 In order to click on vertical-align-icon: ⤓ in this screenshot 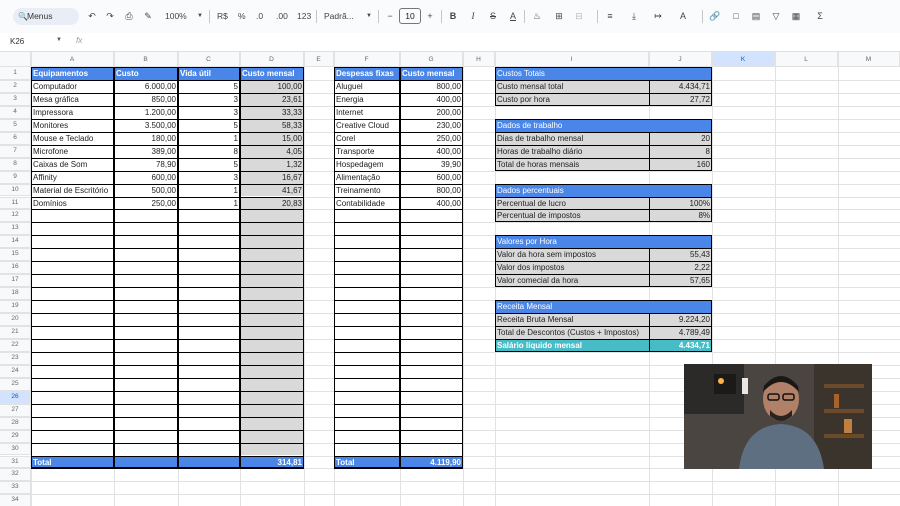, I will do `click(634, 16)`.